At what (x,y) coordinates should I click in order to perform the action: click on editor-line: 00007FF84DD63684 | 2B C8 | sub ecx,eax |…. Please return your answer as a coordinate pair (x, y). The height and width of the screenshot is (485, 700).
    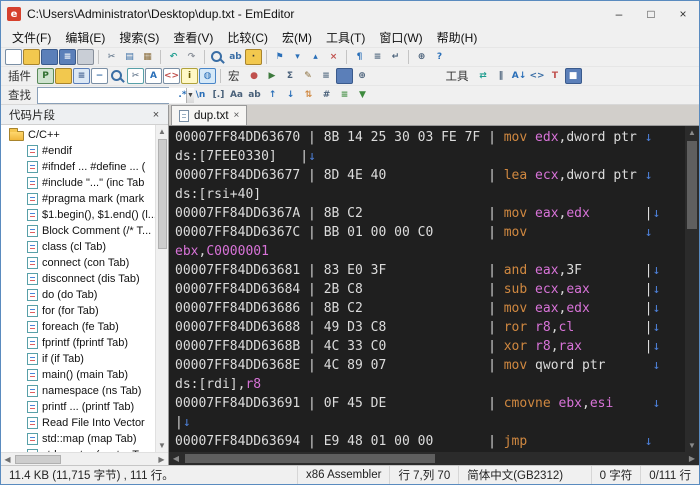
    Looking at the image, I should click on (430, 289).